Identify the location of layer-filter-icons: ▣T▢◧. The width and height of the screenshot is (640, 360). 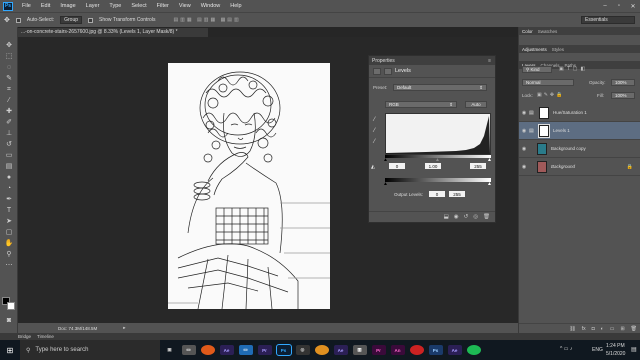
(573, 69).